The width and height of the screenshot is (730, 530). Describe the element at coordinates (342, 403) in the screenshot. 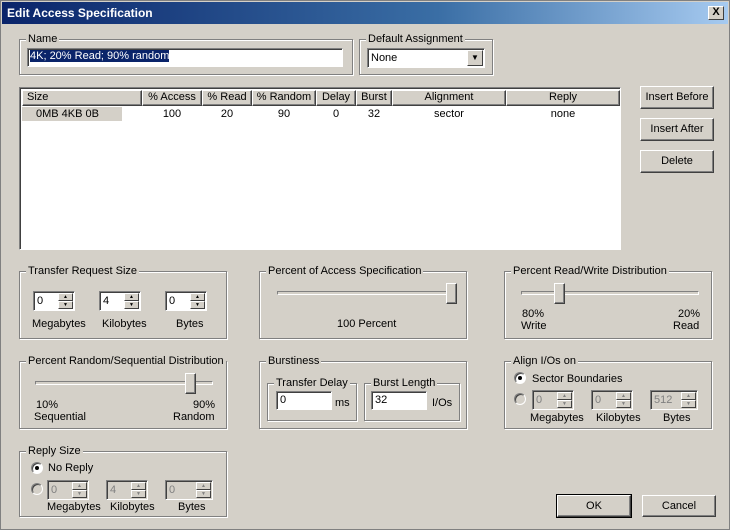

I see `transfer-delay-unit: ms` at that location.